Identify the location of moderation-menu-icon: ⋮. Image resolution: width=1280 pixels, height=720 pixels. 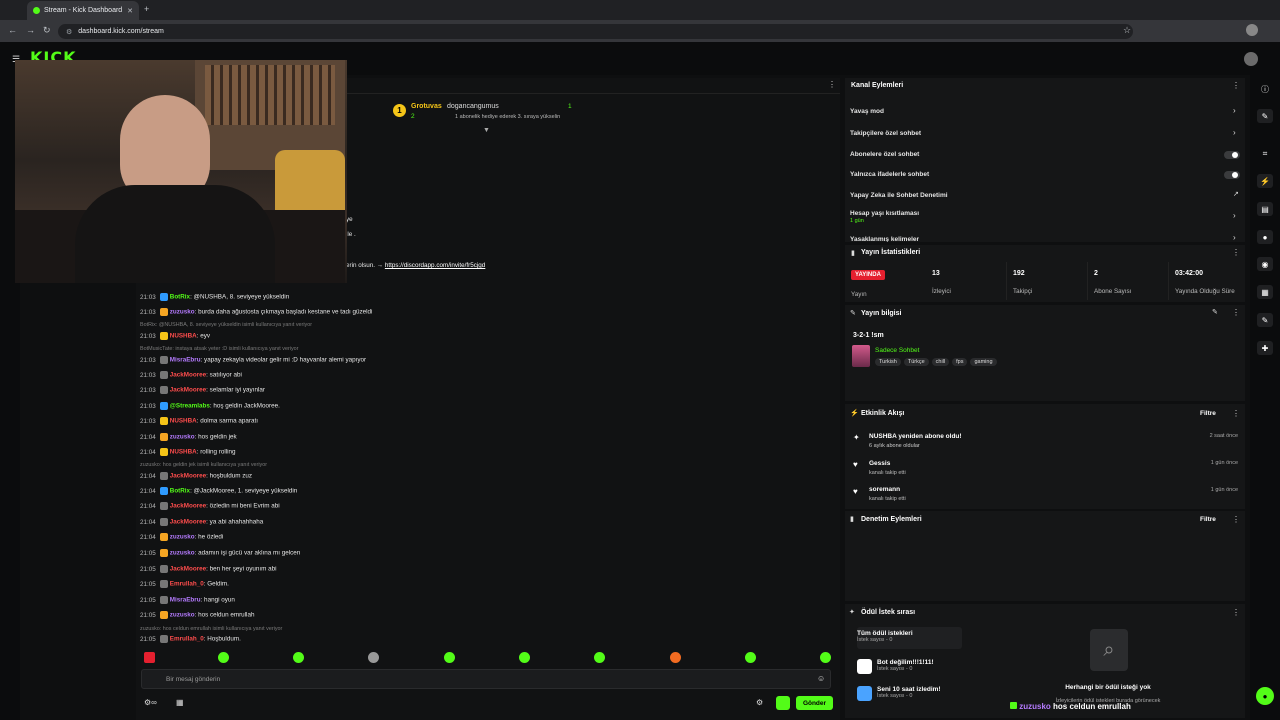
(1236, 519).